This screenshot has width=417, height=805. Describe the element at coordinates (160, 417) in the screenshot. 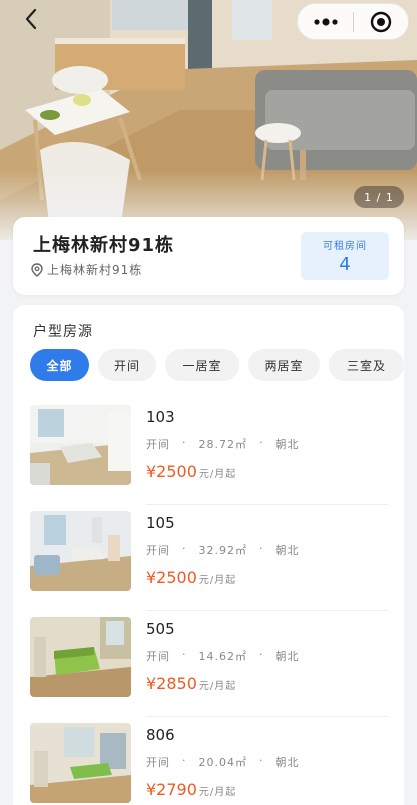

I see `room-number: 103` at that location.